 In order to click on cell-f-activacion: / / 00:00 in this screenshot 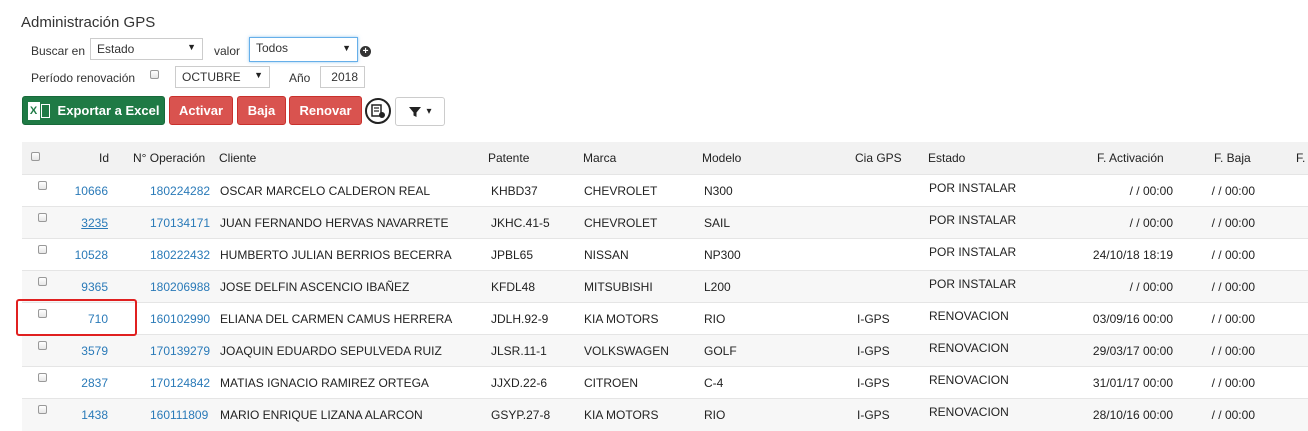, I will do `click(1151, 287)`.